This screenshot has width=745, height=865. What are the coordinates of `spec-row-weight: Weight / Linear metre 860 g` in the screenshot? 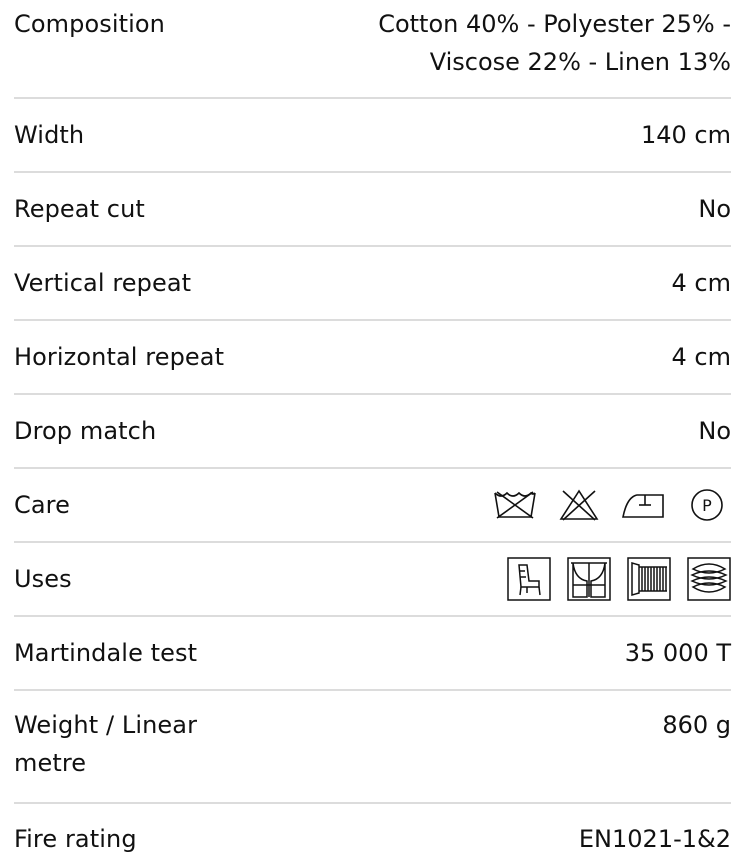 It's located at (372, 747).